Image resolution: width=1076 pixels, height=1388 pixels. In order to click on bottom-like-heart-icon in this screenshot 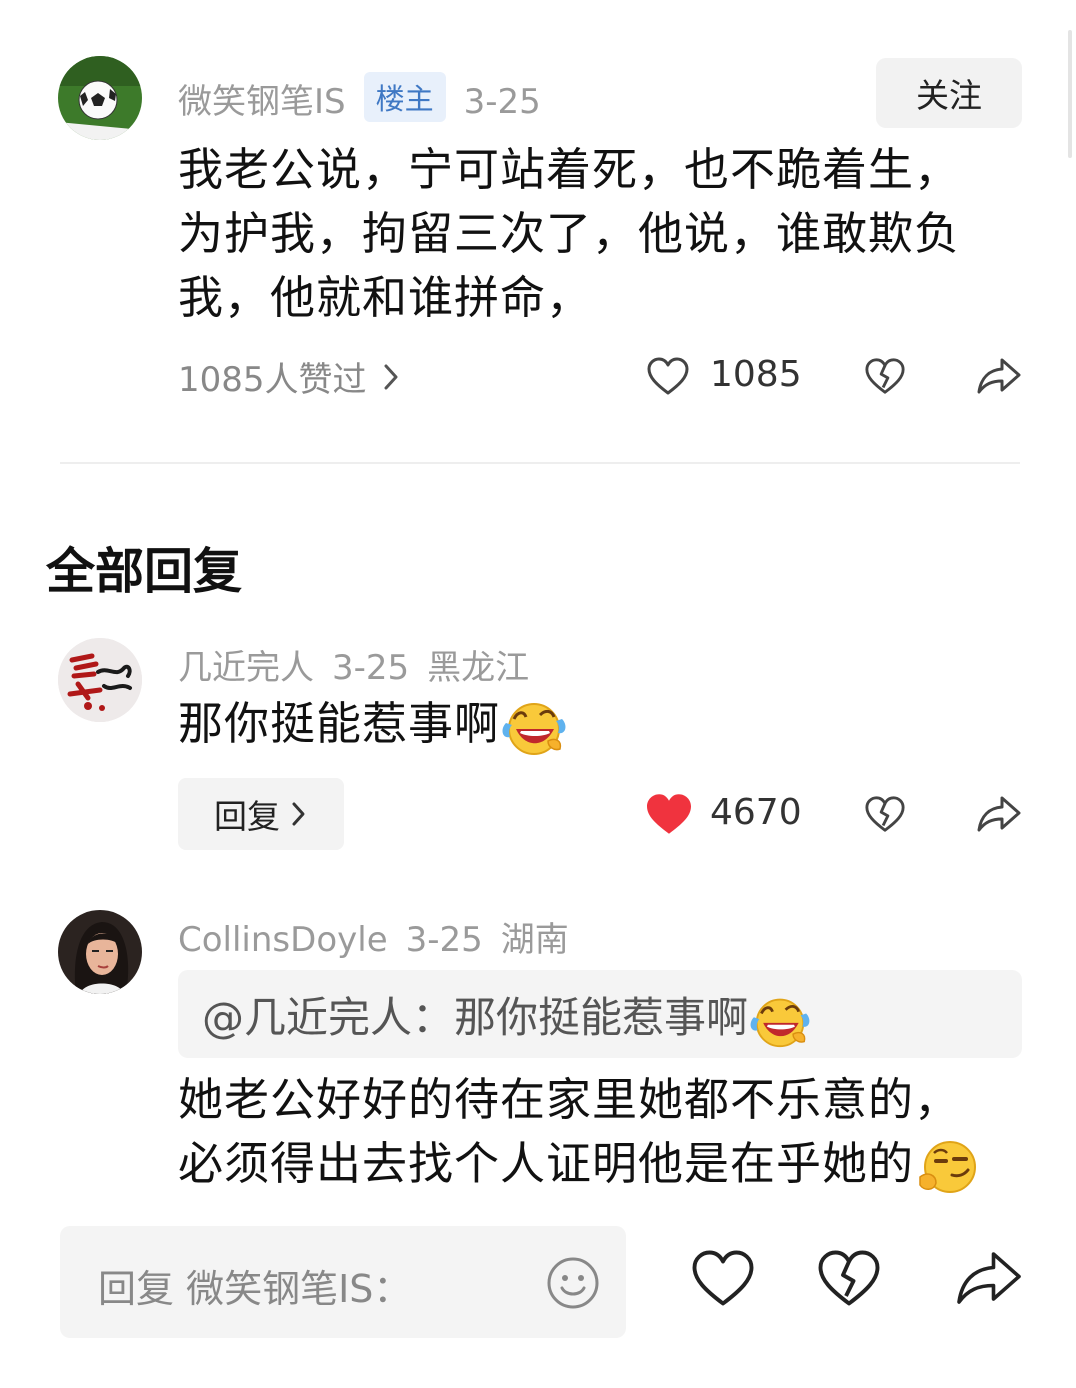, I will do `click(723, 1278)`.